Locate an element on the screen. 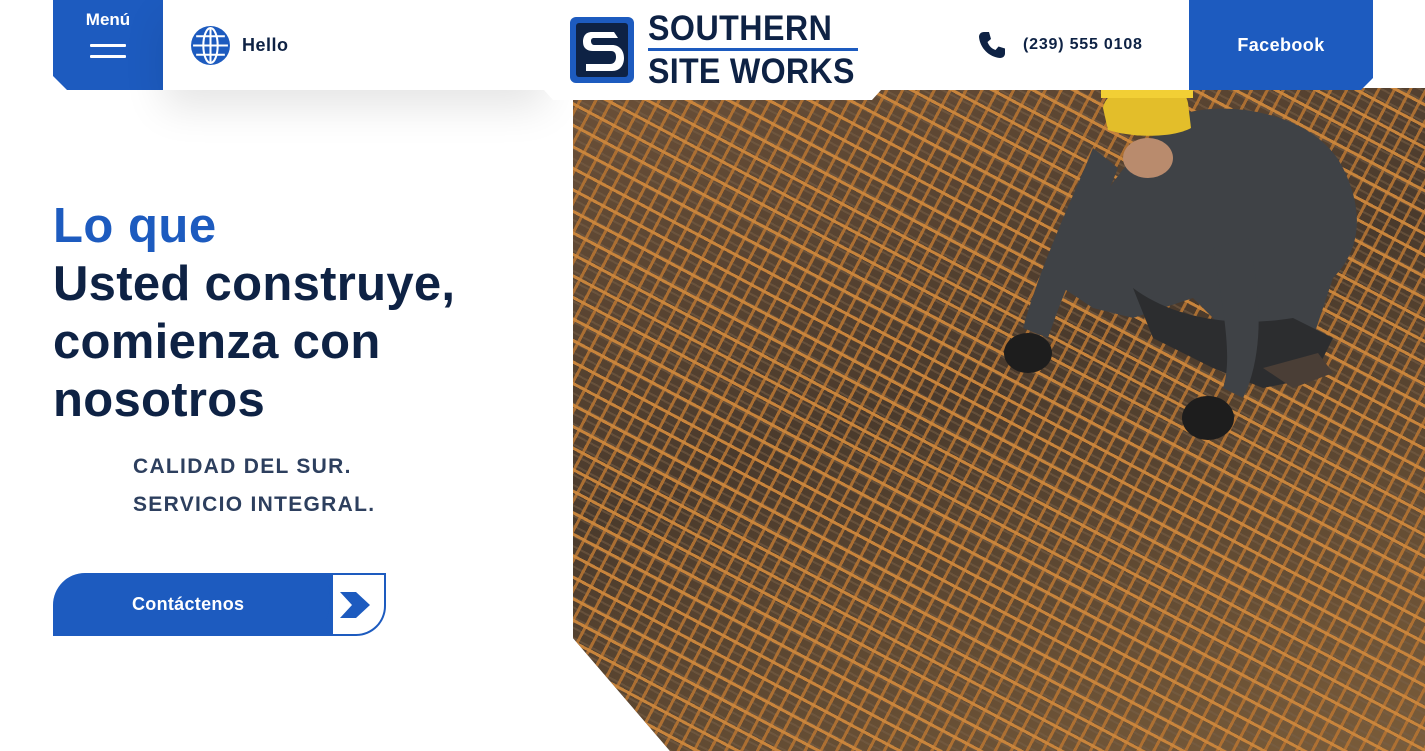 The image size is (1425, 751). menu-button: Menú is located at coordinates (108, 45).